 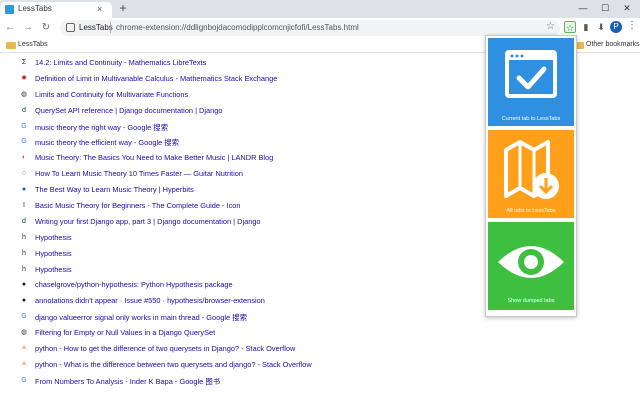 I want to click on show-dumped-button: Show dumped tabs, so click(x=531, y=266).